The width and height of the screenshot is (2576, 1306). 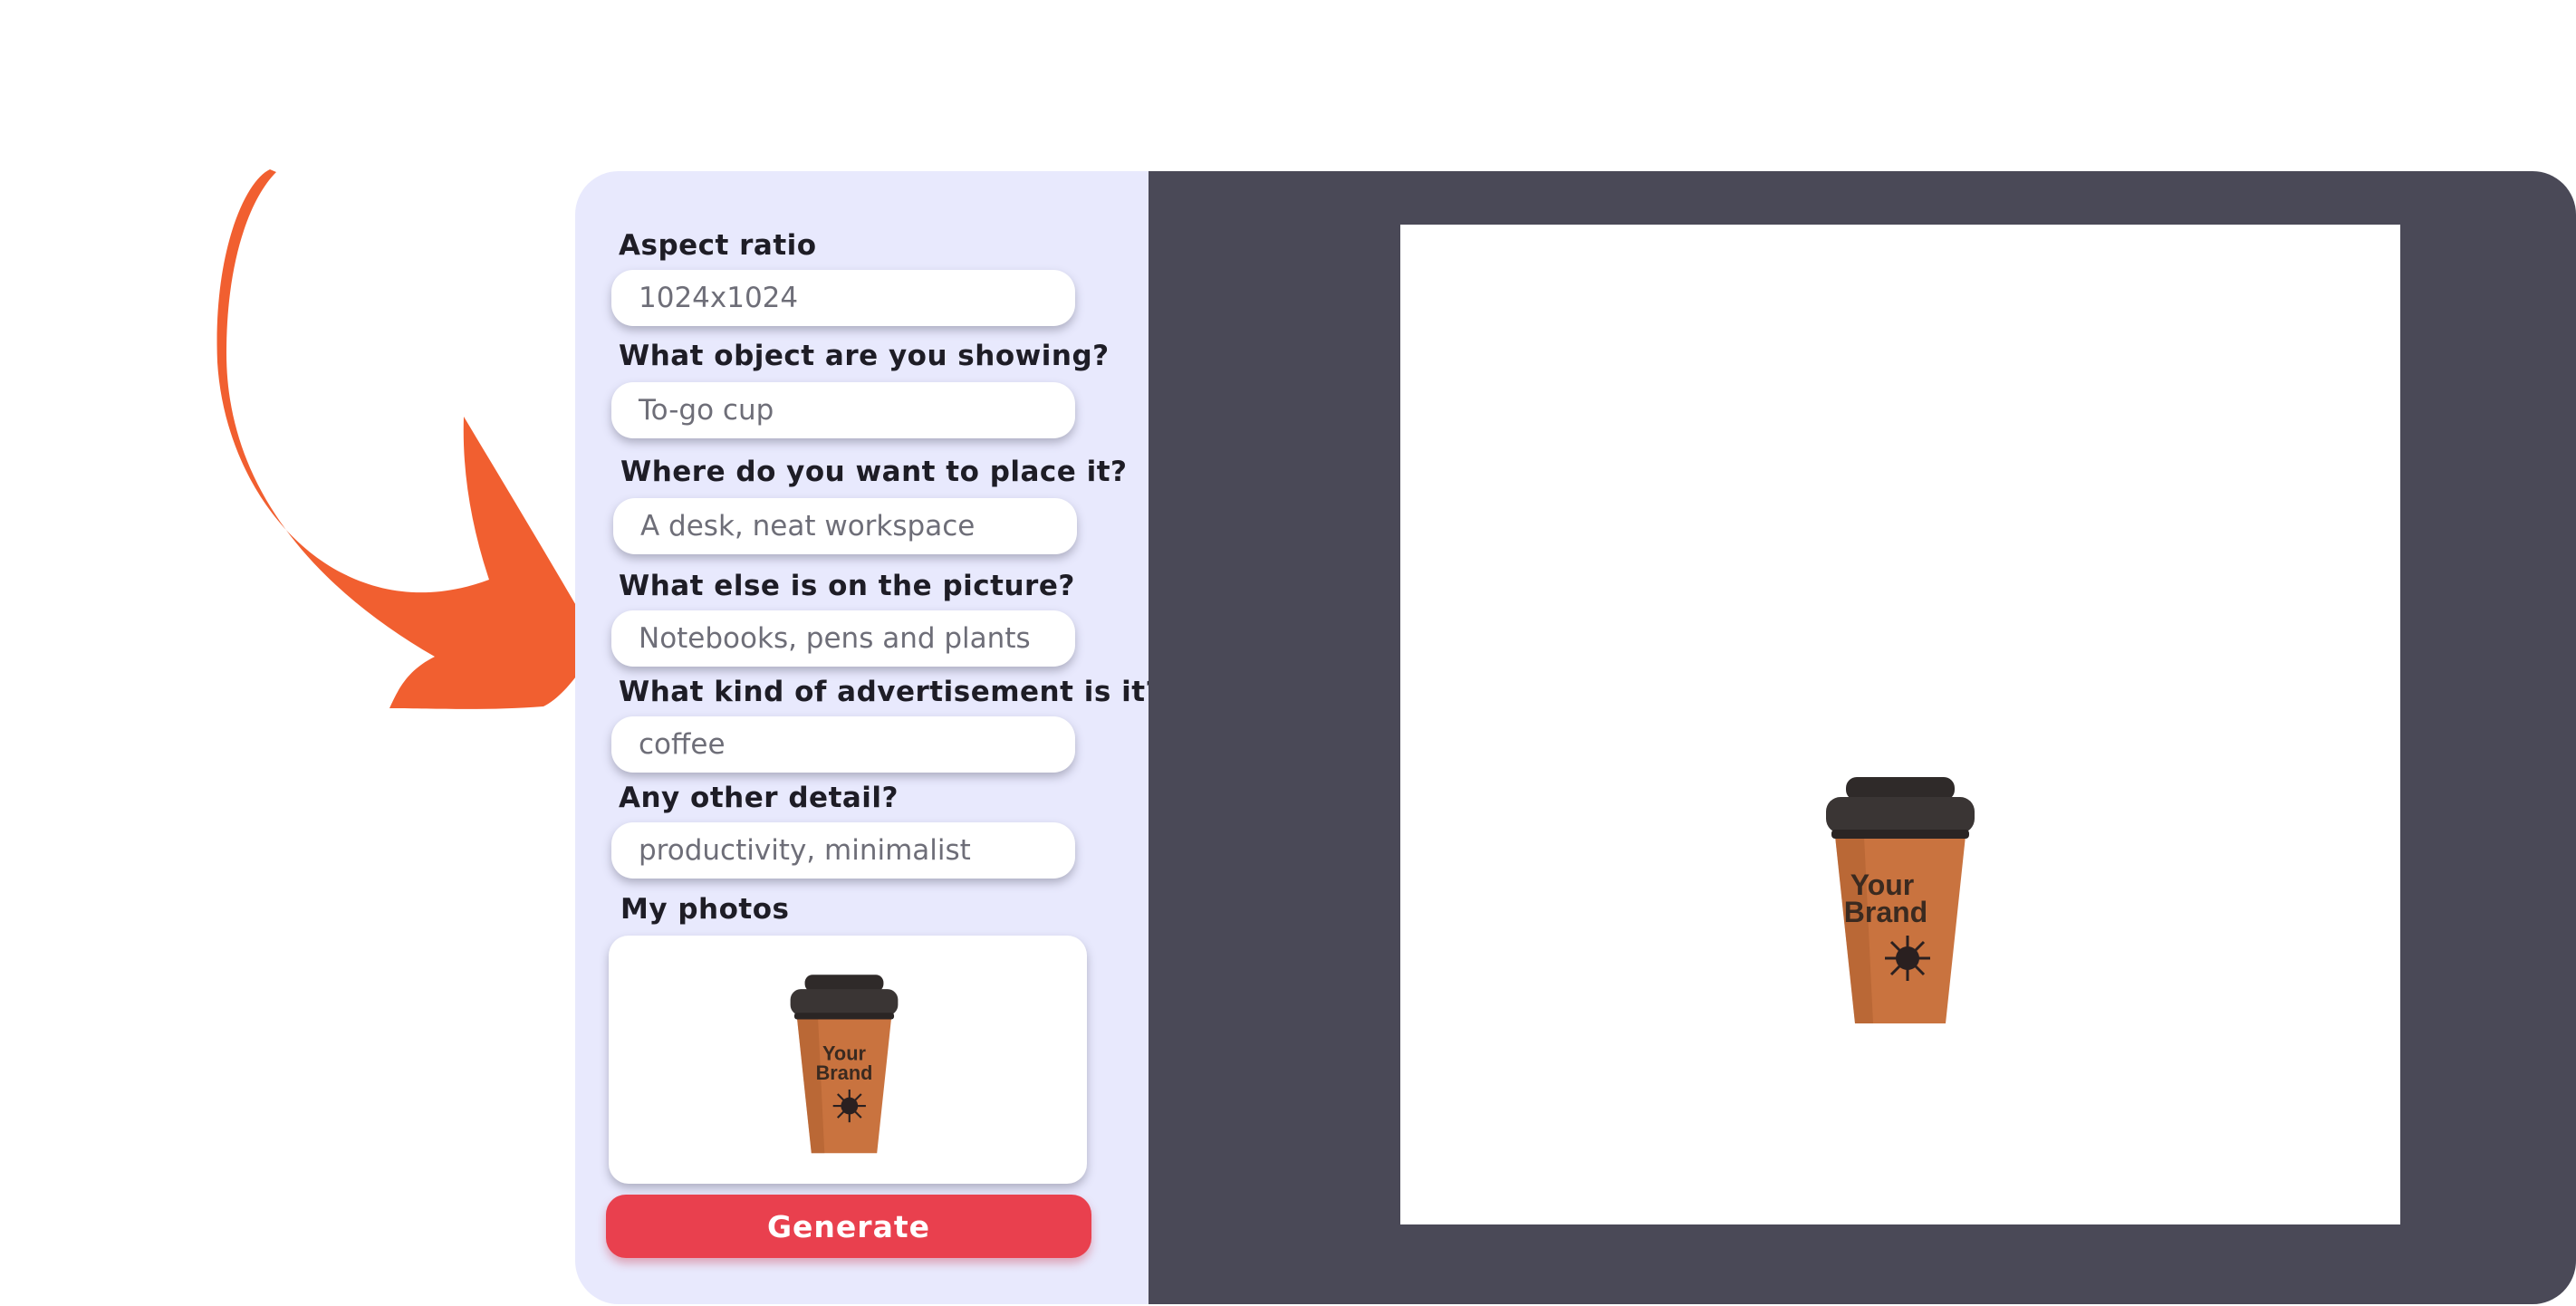 I want to click on object-input: To-go cup, so click(x=843, y=410).